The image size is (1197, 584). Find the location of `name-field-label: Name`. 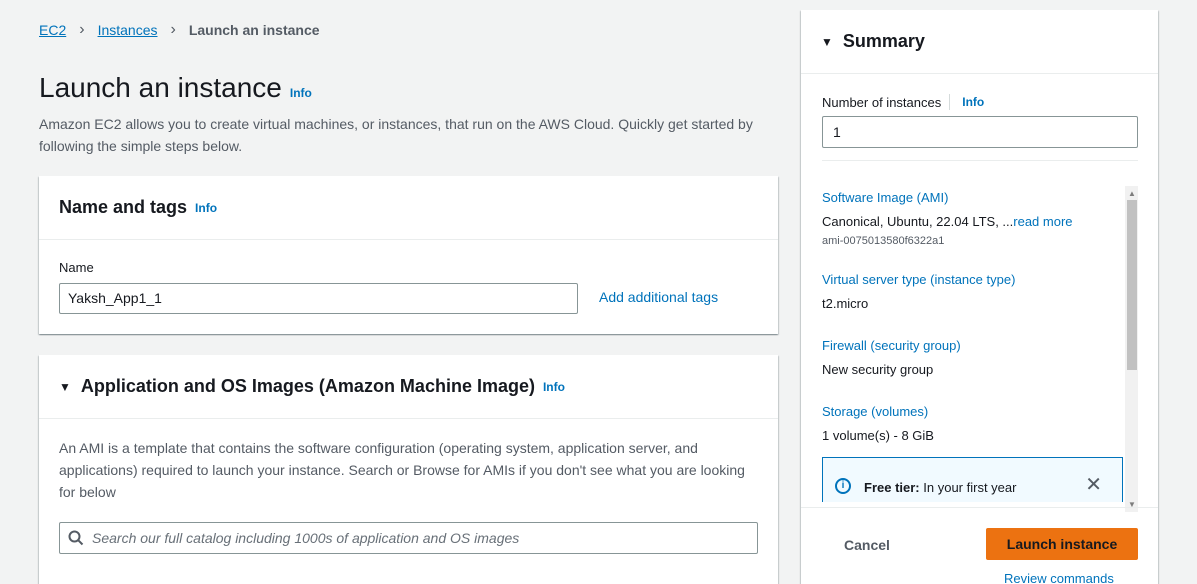

name-field-label: Name is located at coordinates (76, 267).